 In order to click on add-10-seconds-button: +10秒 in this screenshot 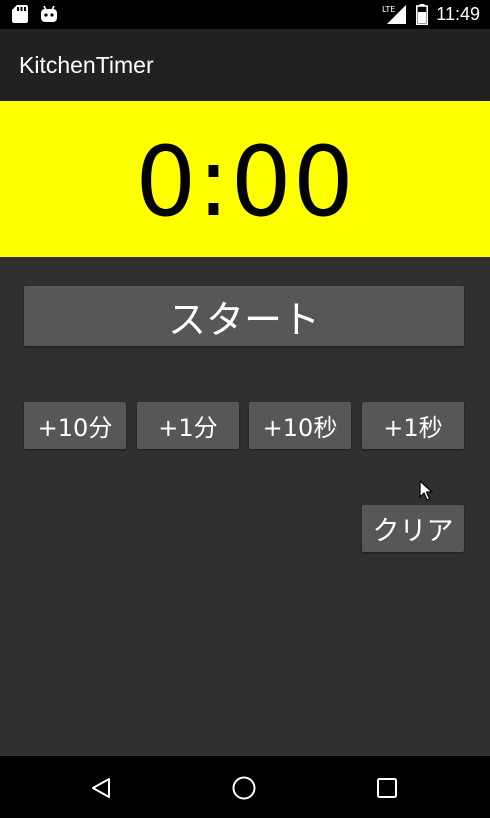, I will do `click(300, 425)`.